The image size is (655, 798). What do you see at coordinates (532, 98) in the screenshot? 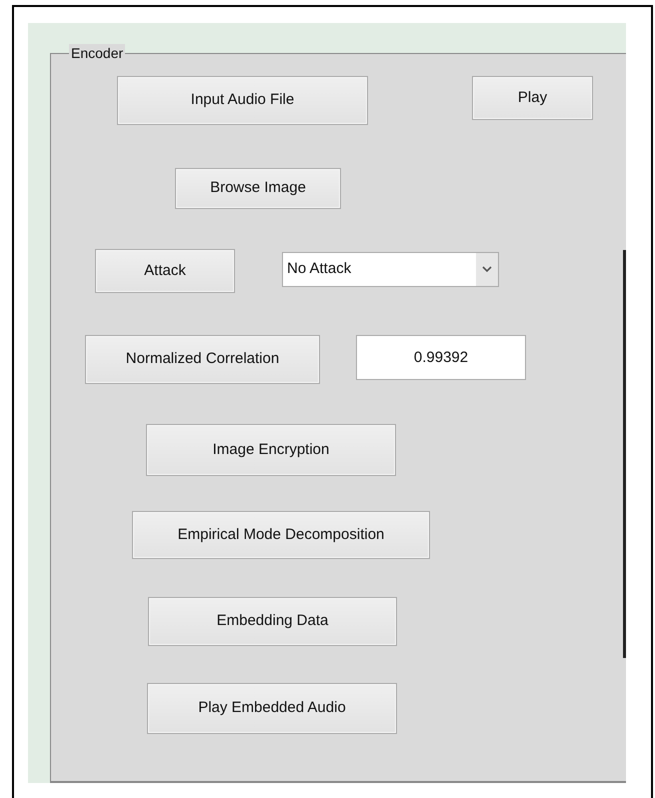
I see `action-button: Play` at bounding box center [532, 98].